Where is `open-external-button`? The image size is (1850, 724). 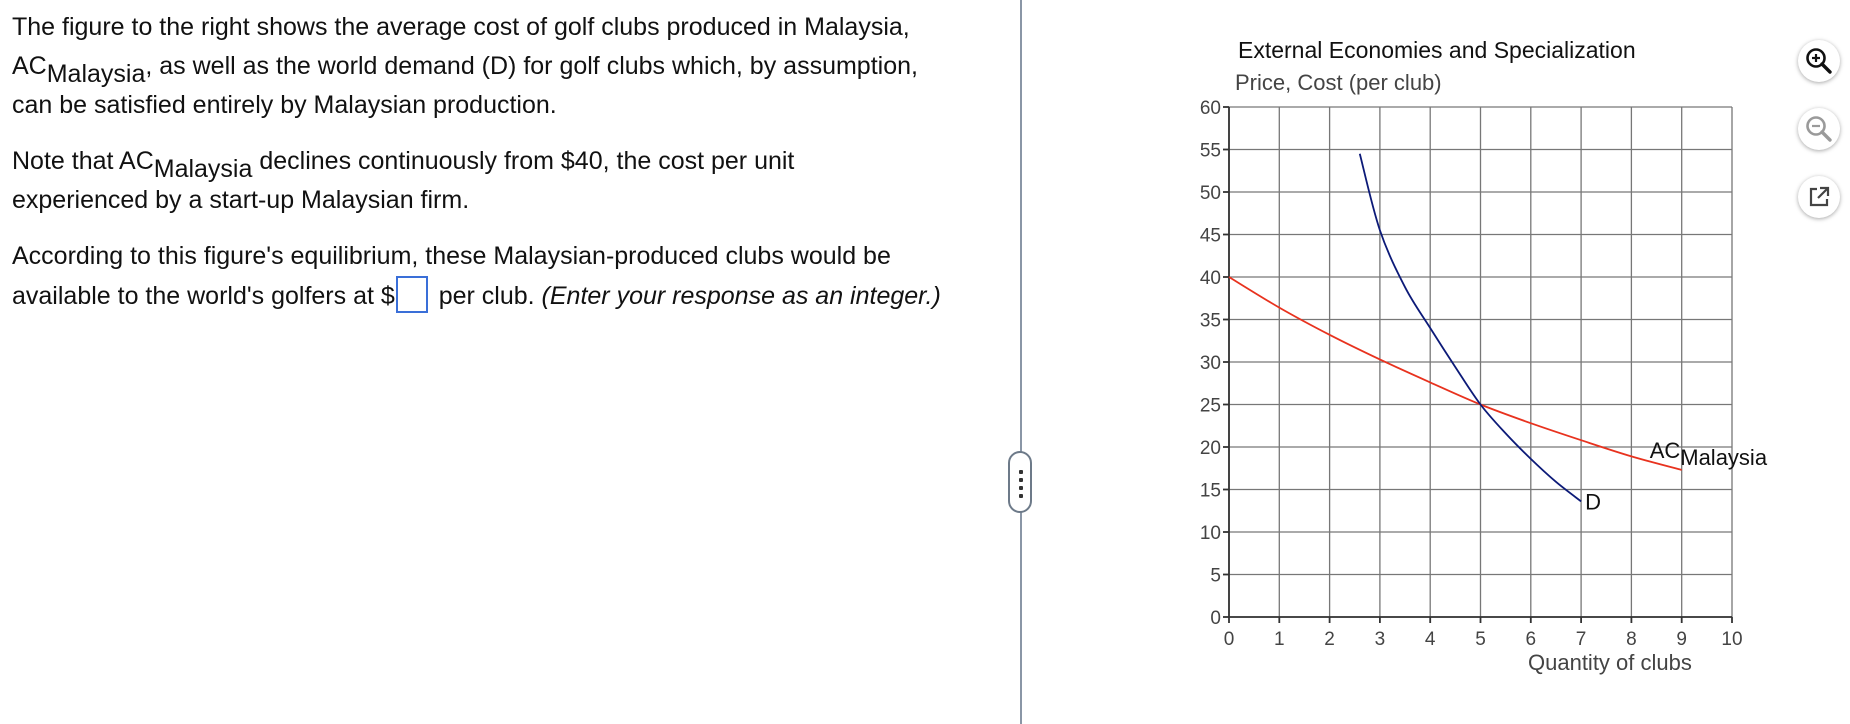 open-external-button is located at coordinates (1819, 197).